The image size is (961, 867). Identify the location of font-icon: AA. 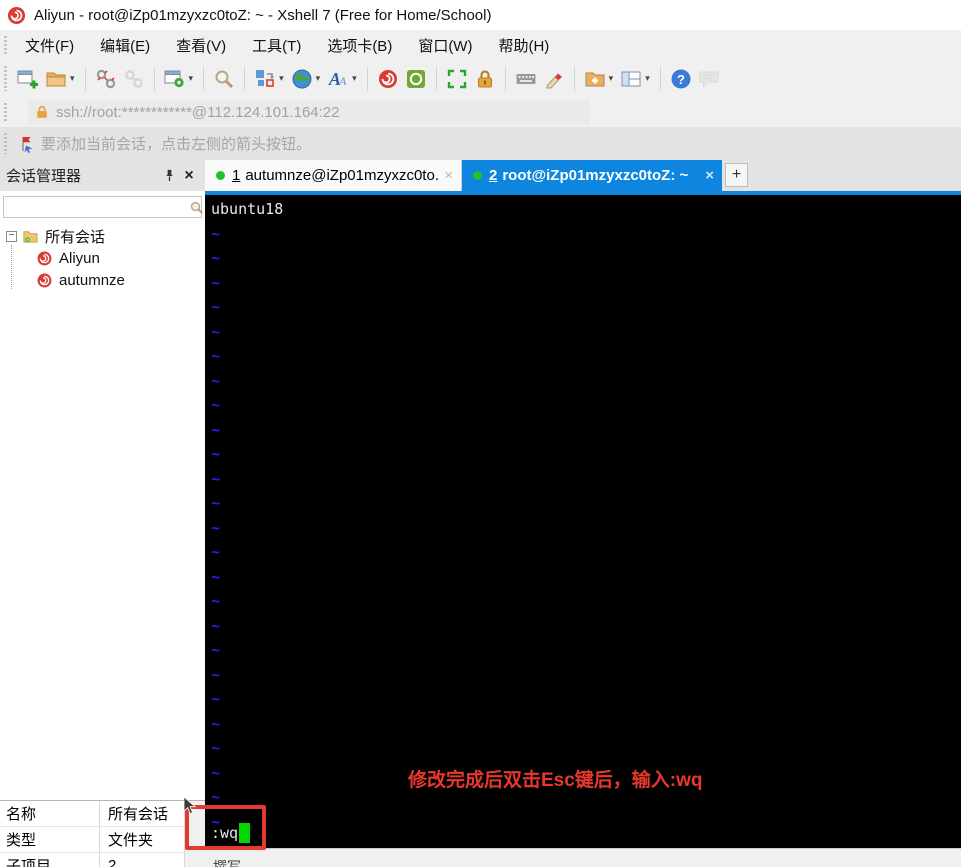
(338, 79).